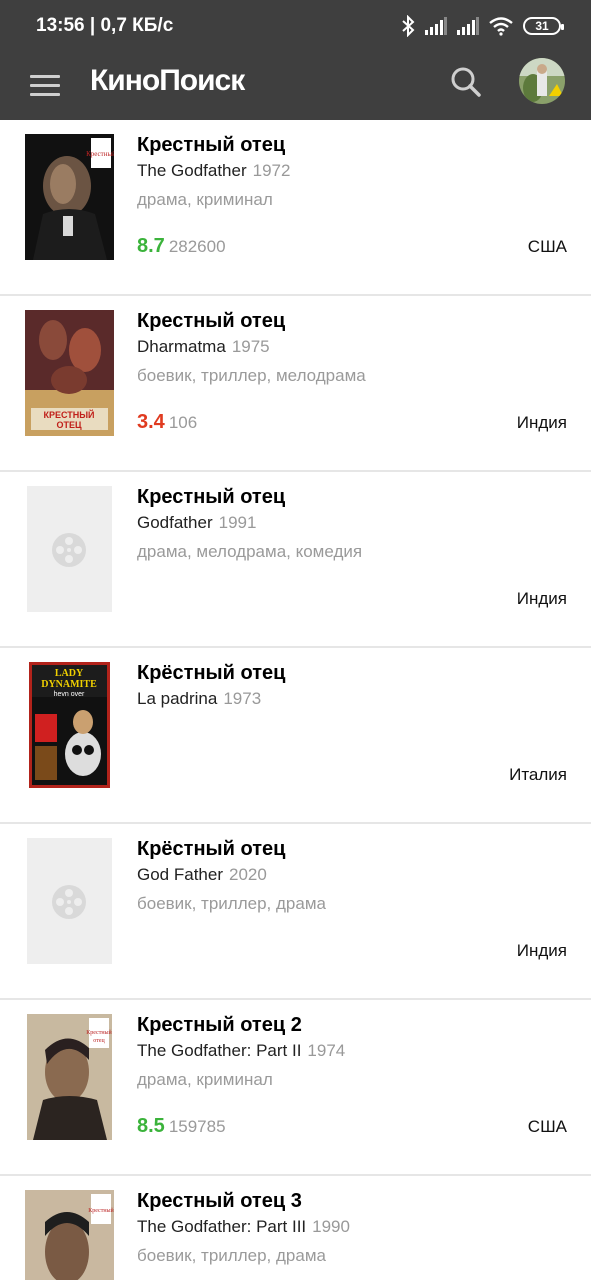  Describe the element at coordinates (248, 874) in the screenshot. I see `film-year: 2020` at that location.